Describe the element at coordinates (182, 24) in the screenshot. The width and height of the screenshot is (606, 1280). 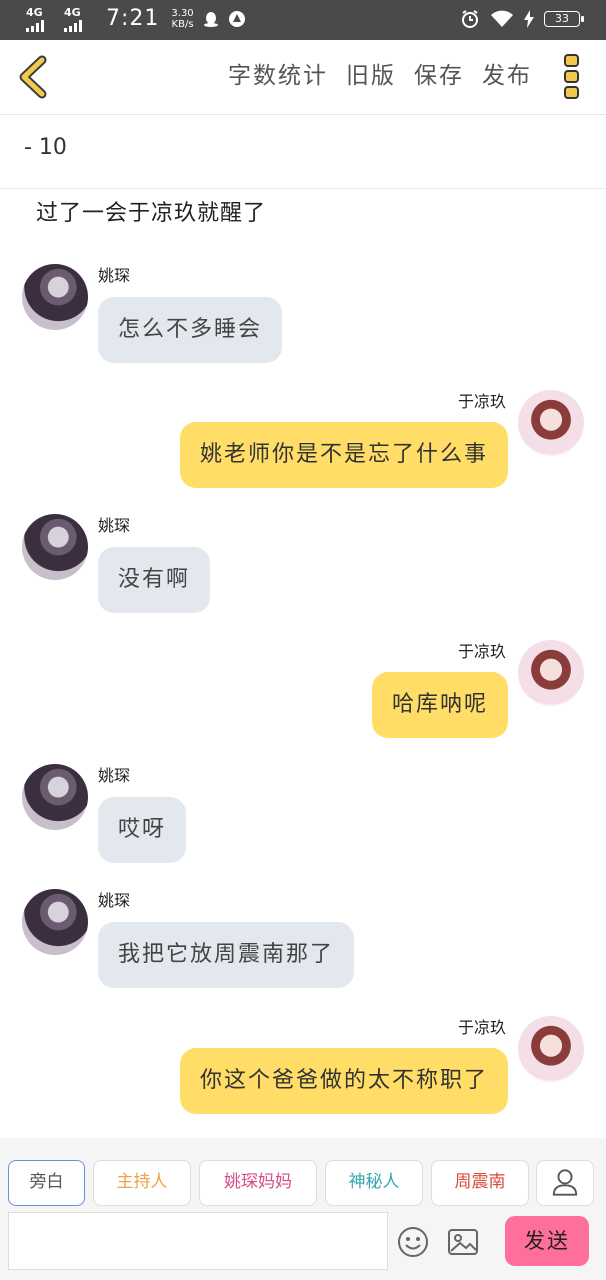
I see `speed-unit: KB/s` at that location.